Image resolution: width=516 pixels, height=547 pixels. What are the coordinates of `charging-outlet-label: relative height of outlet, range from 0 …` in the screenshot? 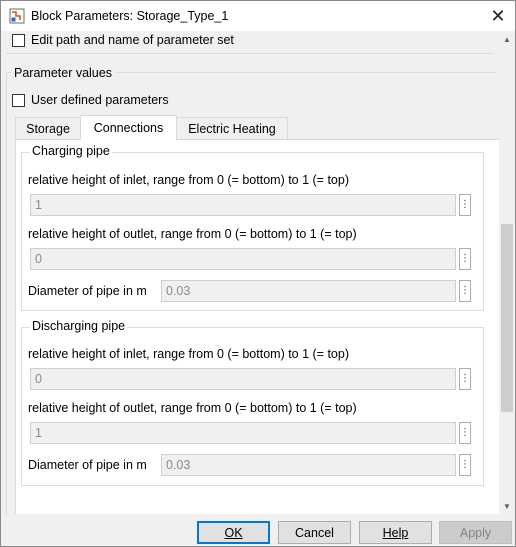 It's located at (192, 234).